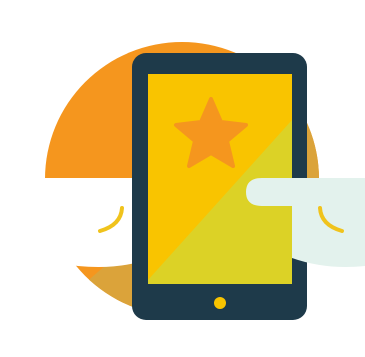 This screenshot has width=365, height=357. I want to click on home-button-icon, so click(220, 303).